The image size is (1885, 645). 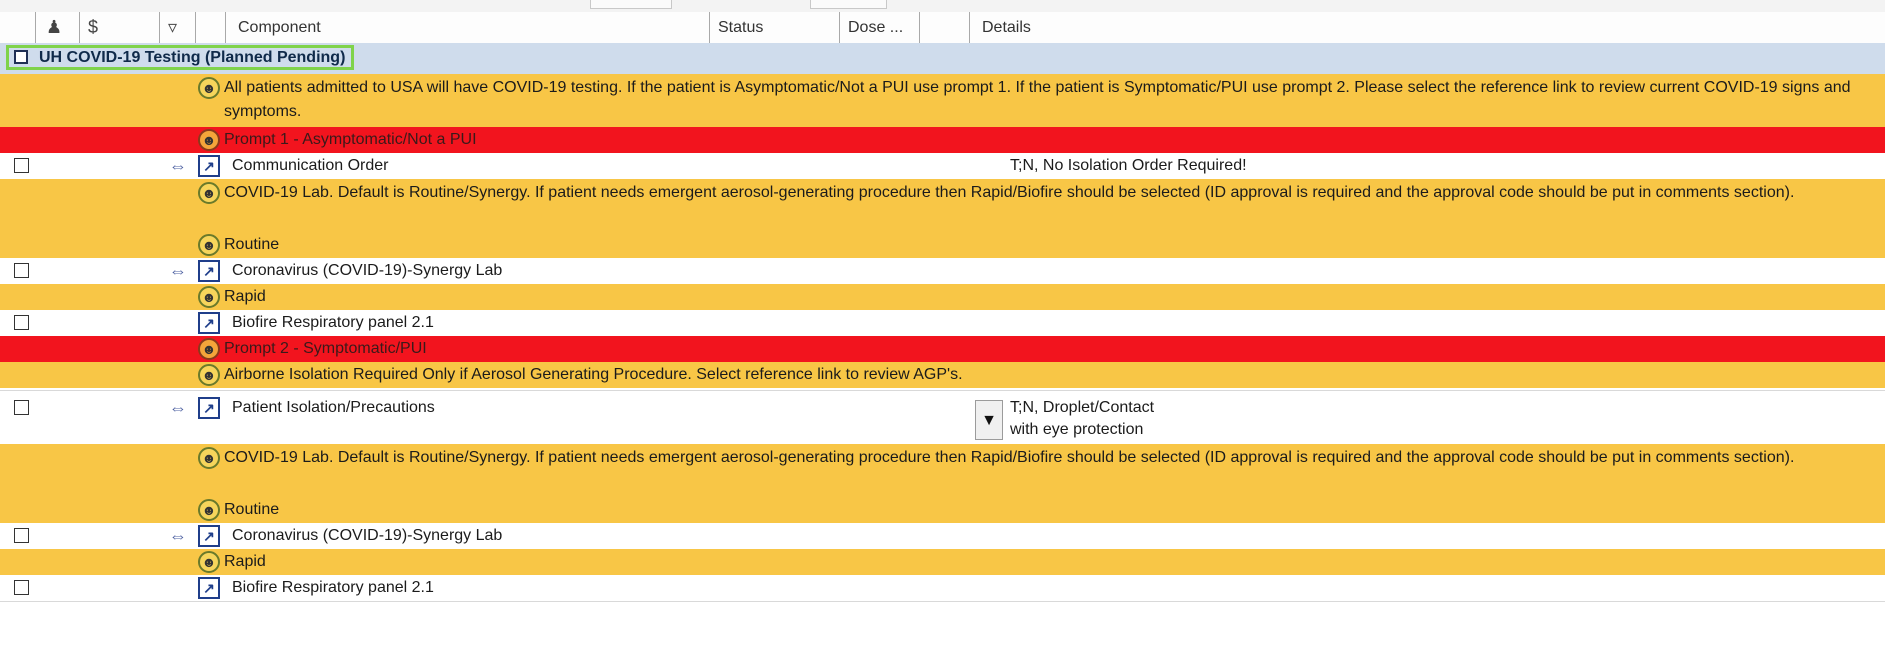 I want to click on prompt-row: ☻ Prompt 1 - Asymptomatic/Not a PUI, so click(x=942, y=140).